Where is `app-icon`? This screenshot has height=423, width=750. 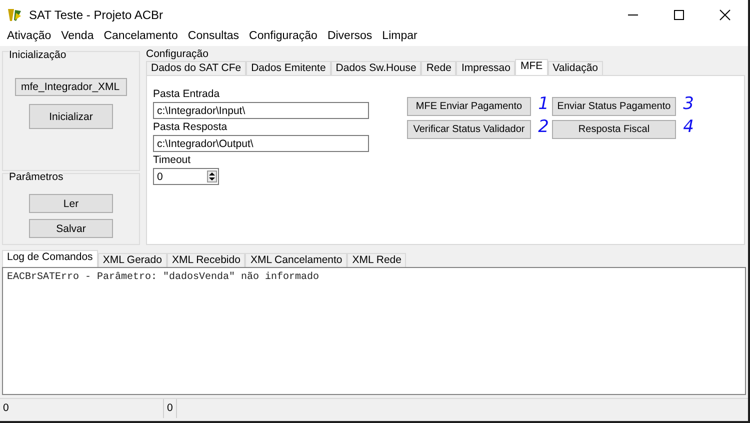 app-icon is located at coordinates (15, 15).